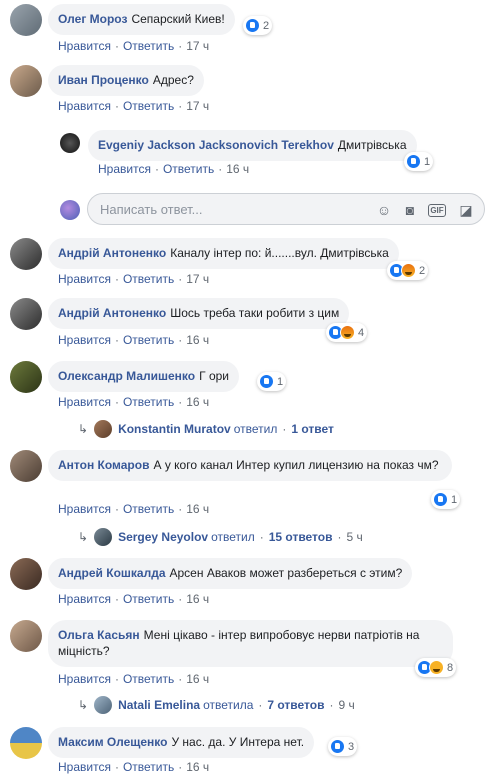 This screenshot has width=495, height=779. I want to click on reply-summary-verb: ответил, so click(255, 429).